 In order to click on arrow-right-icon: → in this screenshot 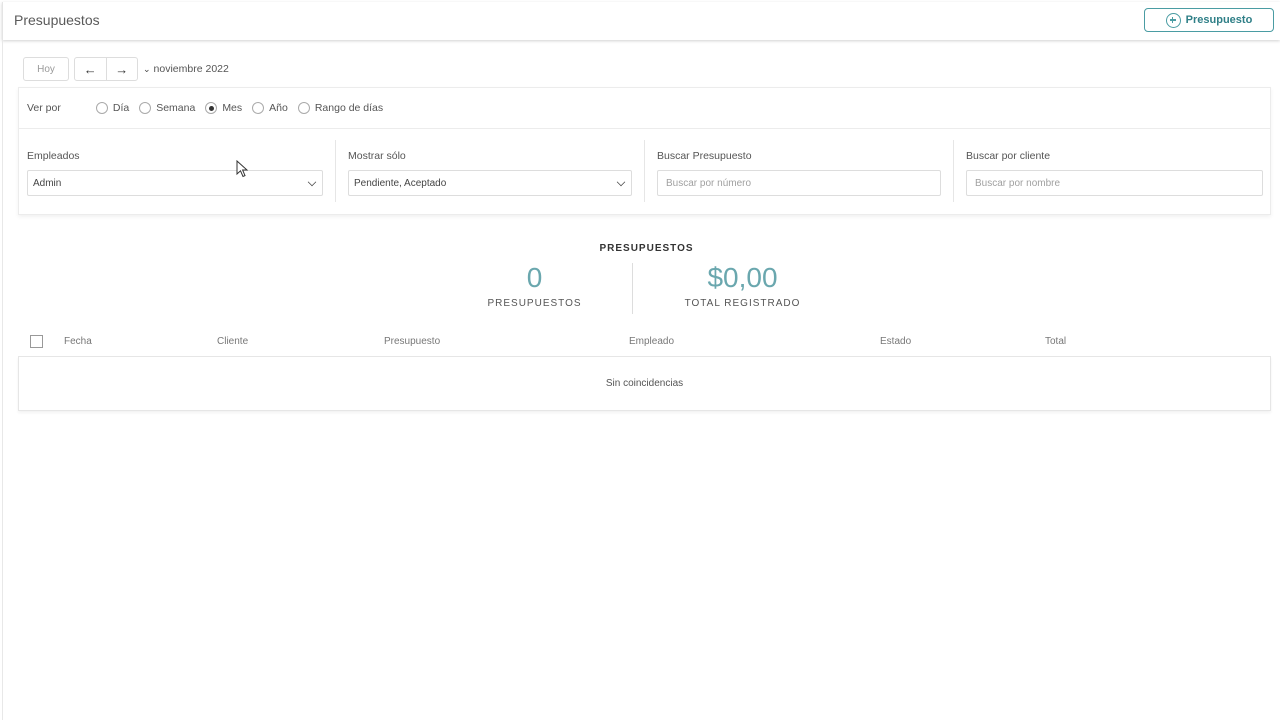, I will do `click(121, 69)`.